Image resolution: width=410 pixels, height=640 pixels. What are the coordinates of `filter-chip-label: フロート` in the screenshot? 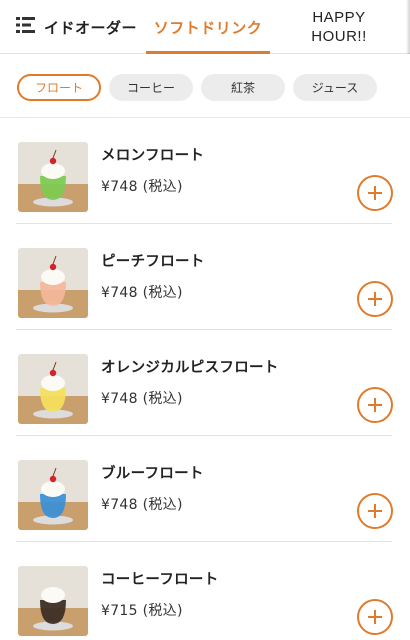 It's located at (58, 88).